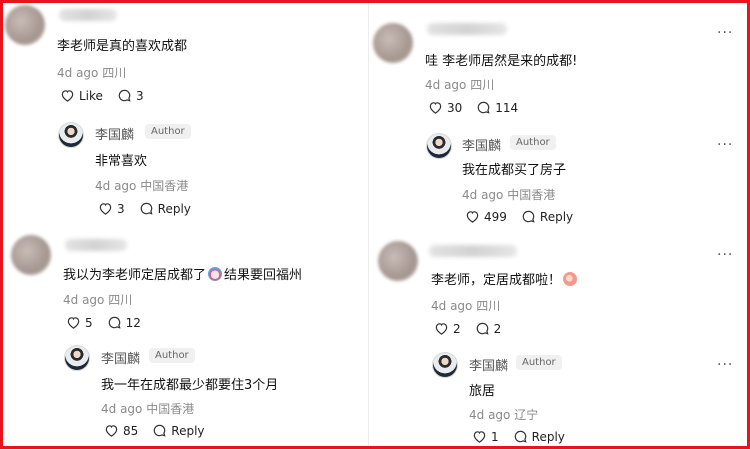 Image resolution: width=750 pixels, height=449 pixels. I want to click on like-count: 85, so click(131, 430).